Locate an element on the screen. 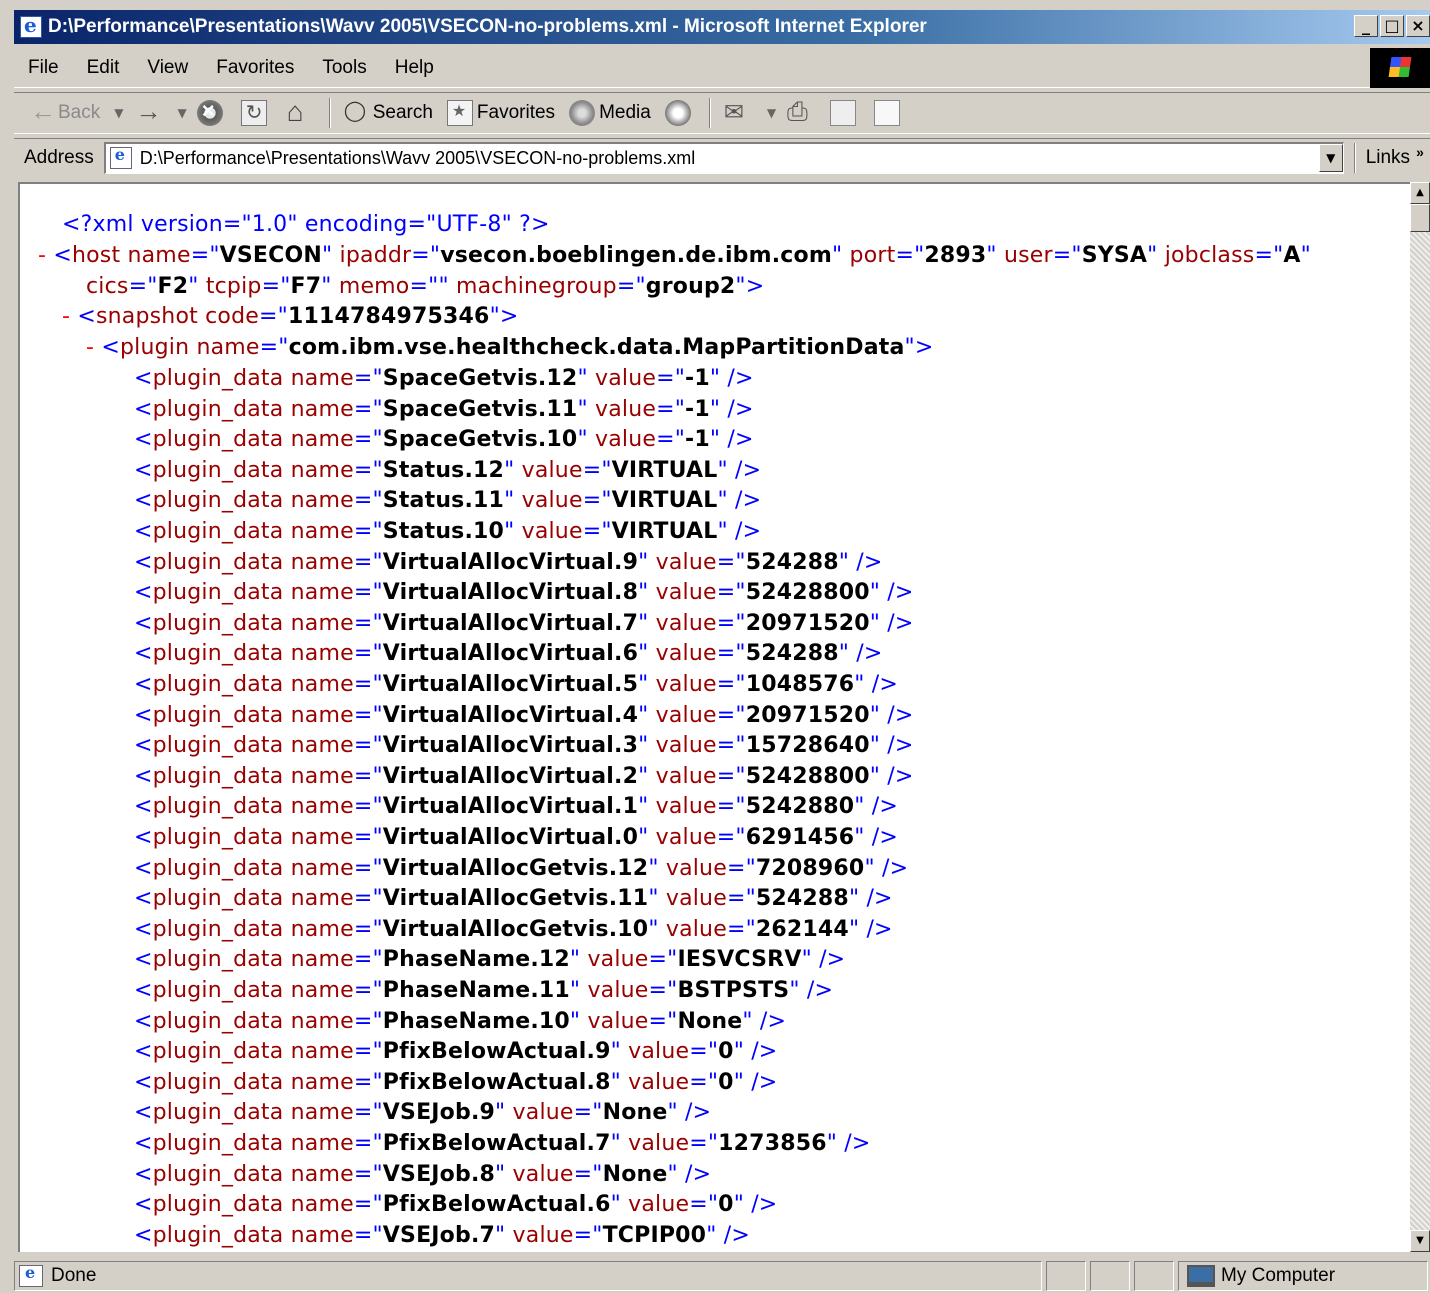 The image size is (1430, 1293). links-button: Links is located at coordinates (1388, 158).